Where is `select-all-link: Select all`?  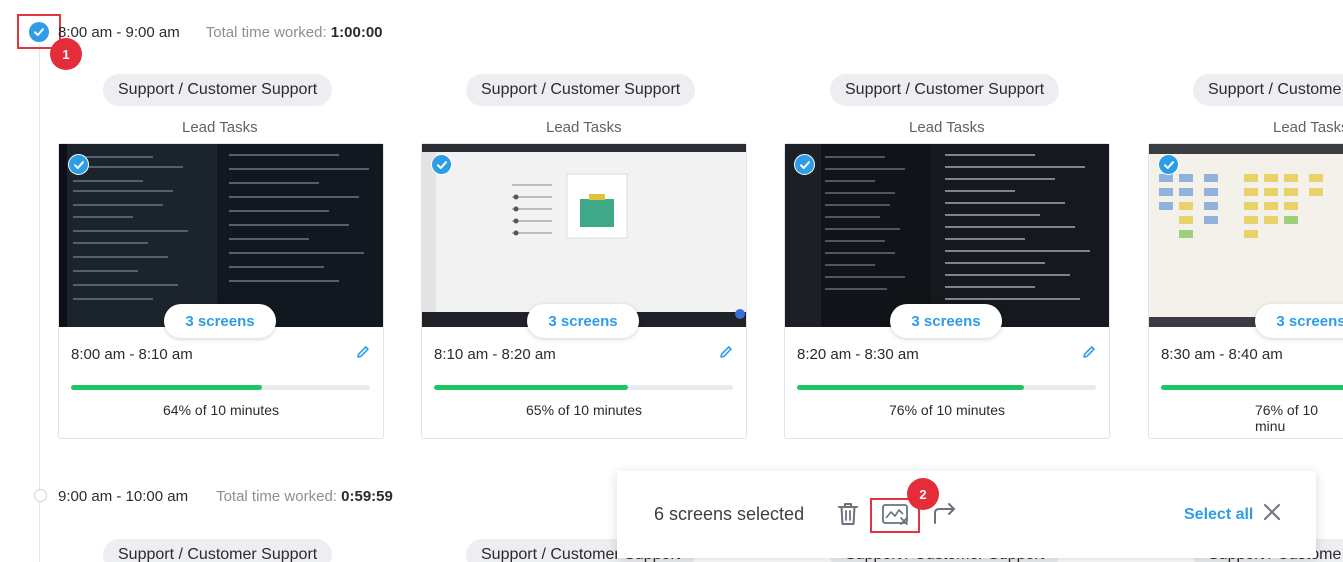
select-all-link: Select all is located at coordinates (1218, 515).